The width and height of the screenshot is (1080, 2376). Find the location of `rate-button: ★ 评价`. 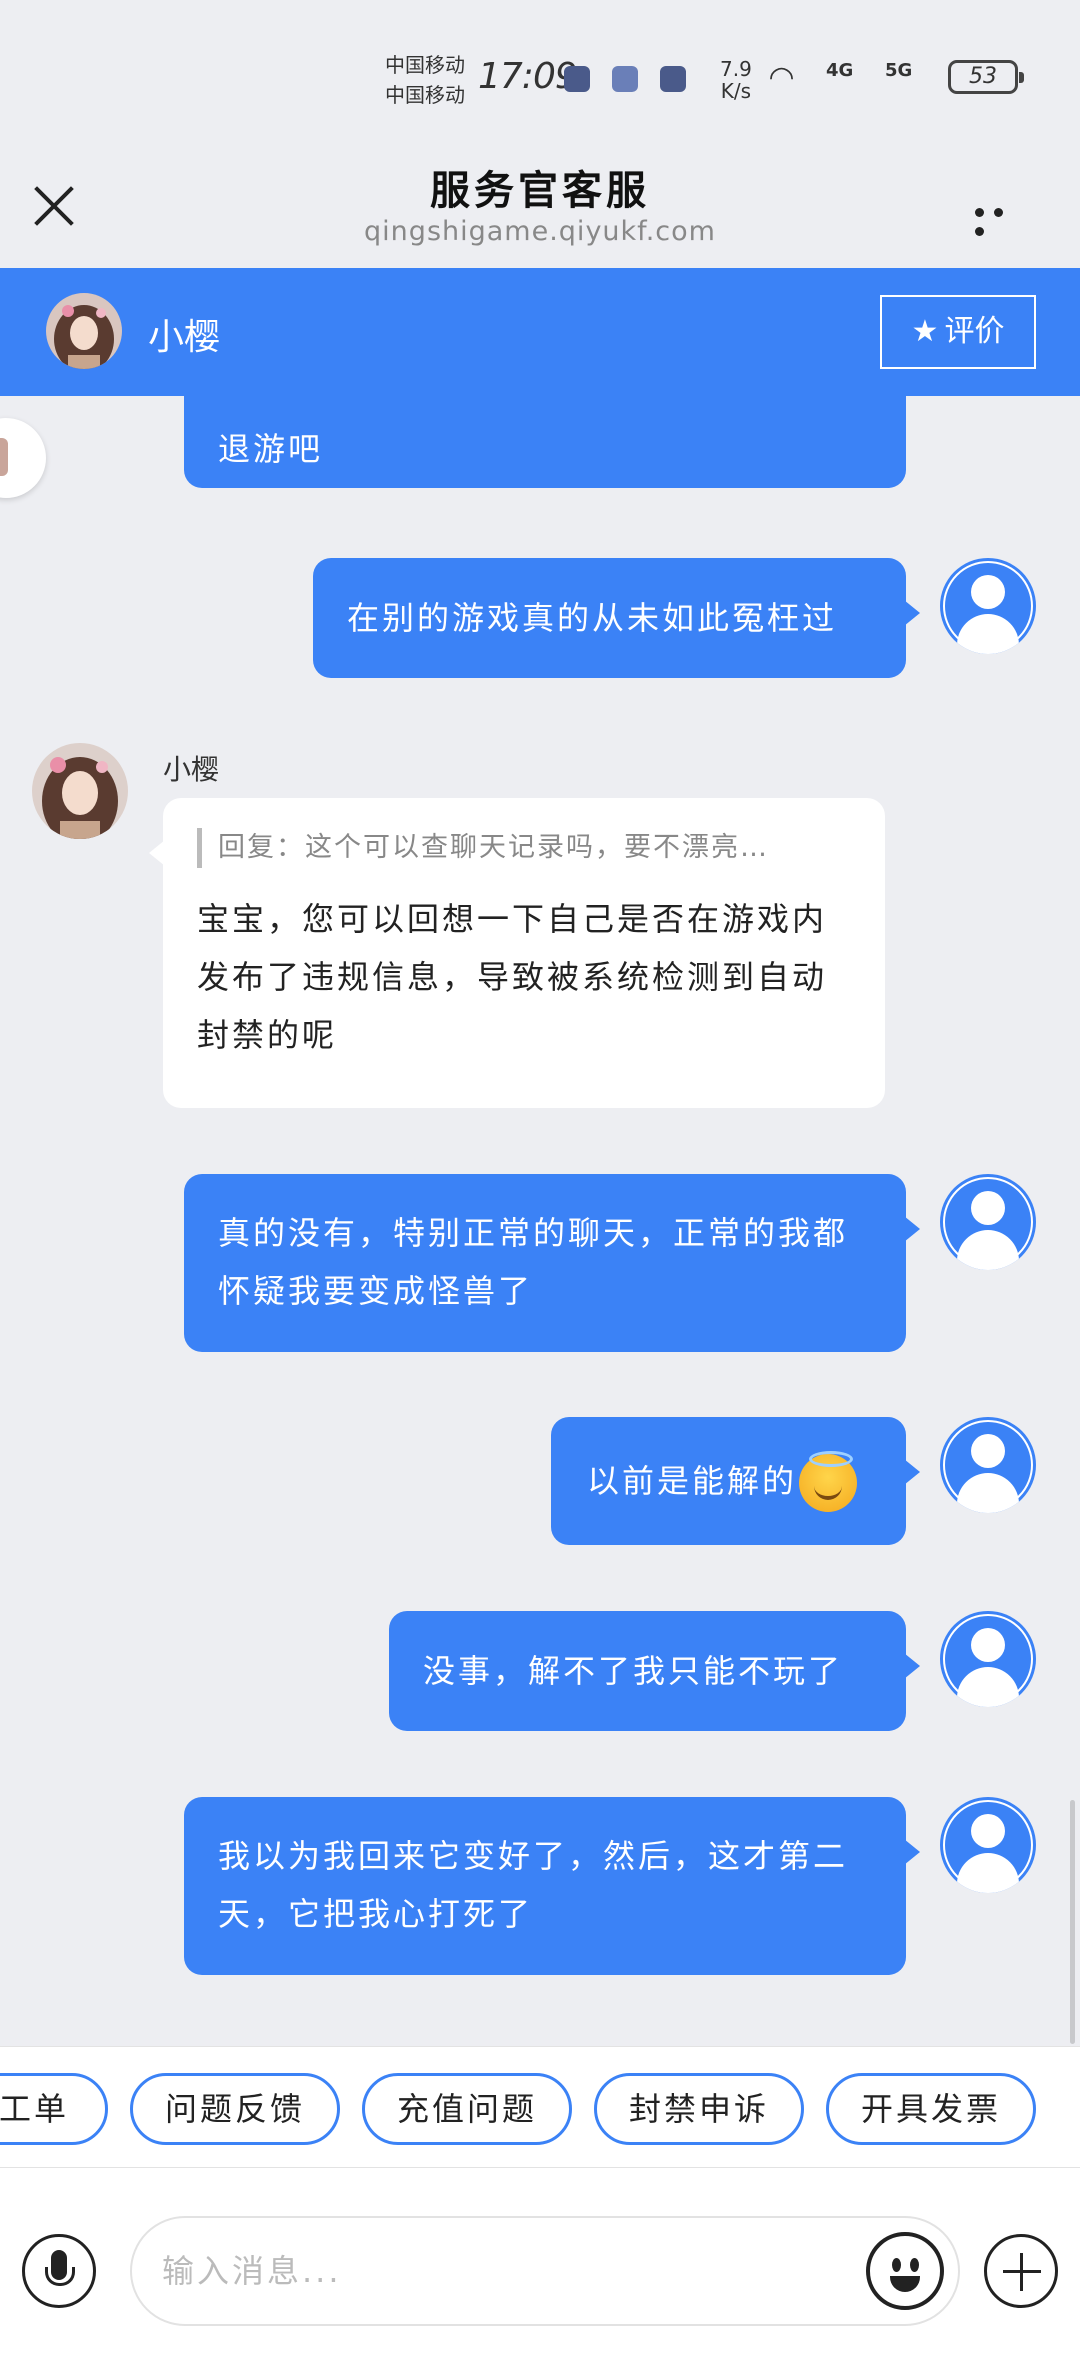

rate-button: ★ 评价 is located at coordinates (958, 332).